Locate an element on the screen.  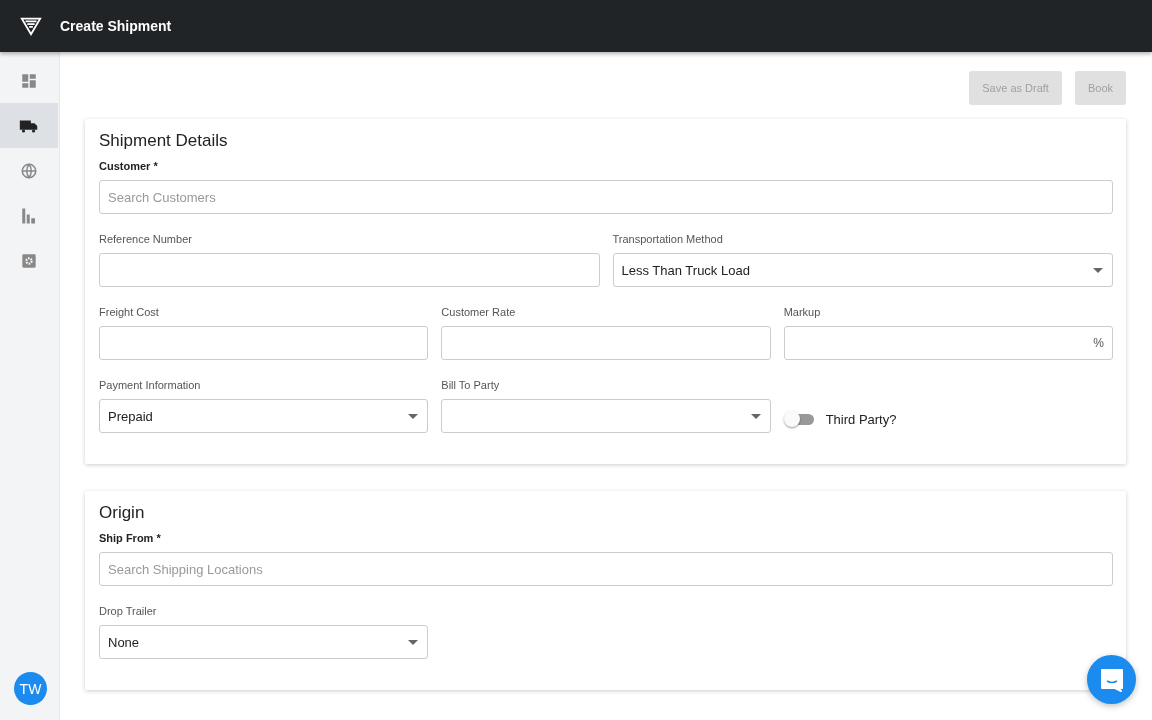
select-field: Prepaid is located at coordinates (264, 416).